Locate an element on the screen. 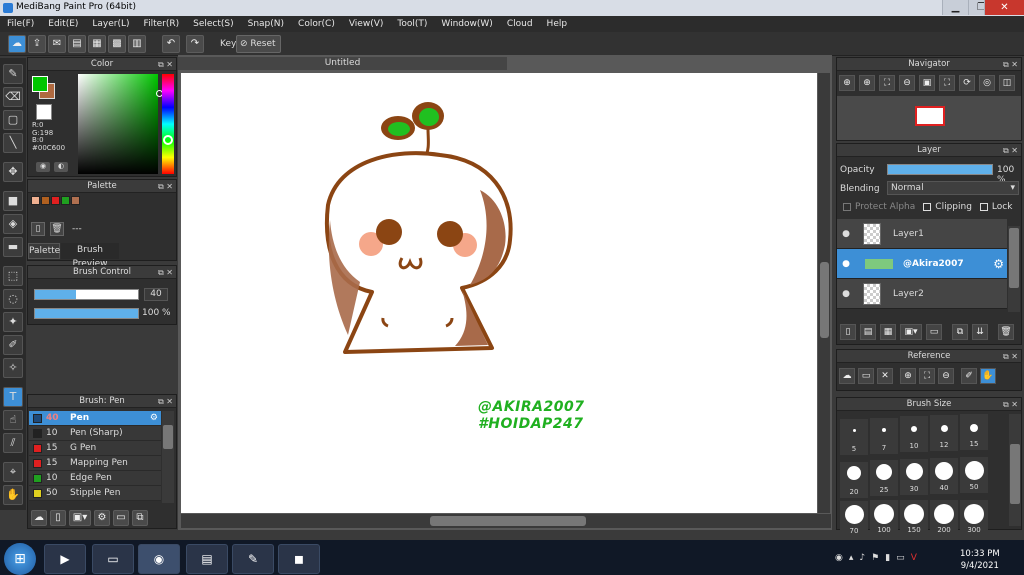 This screenshot has width=1024, height=575. chrome-icon: ◉ is located at coordinates (159, 559).